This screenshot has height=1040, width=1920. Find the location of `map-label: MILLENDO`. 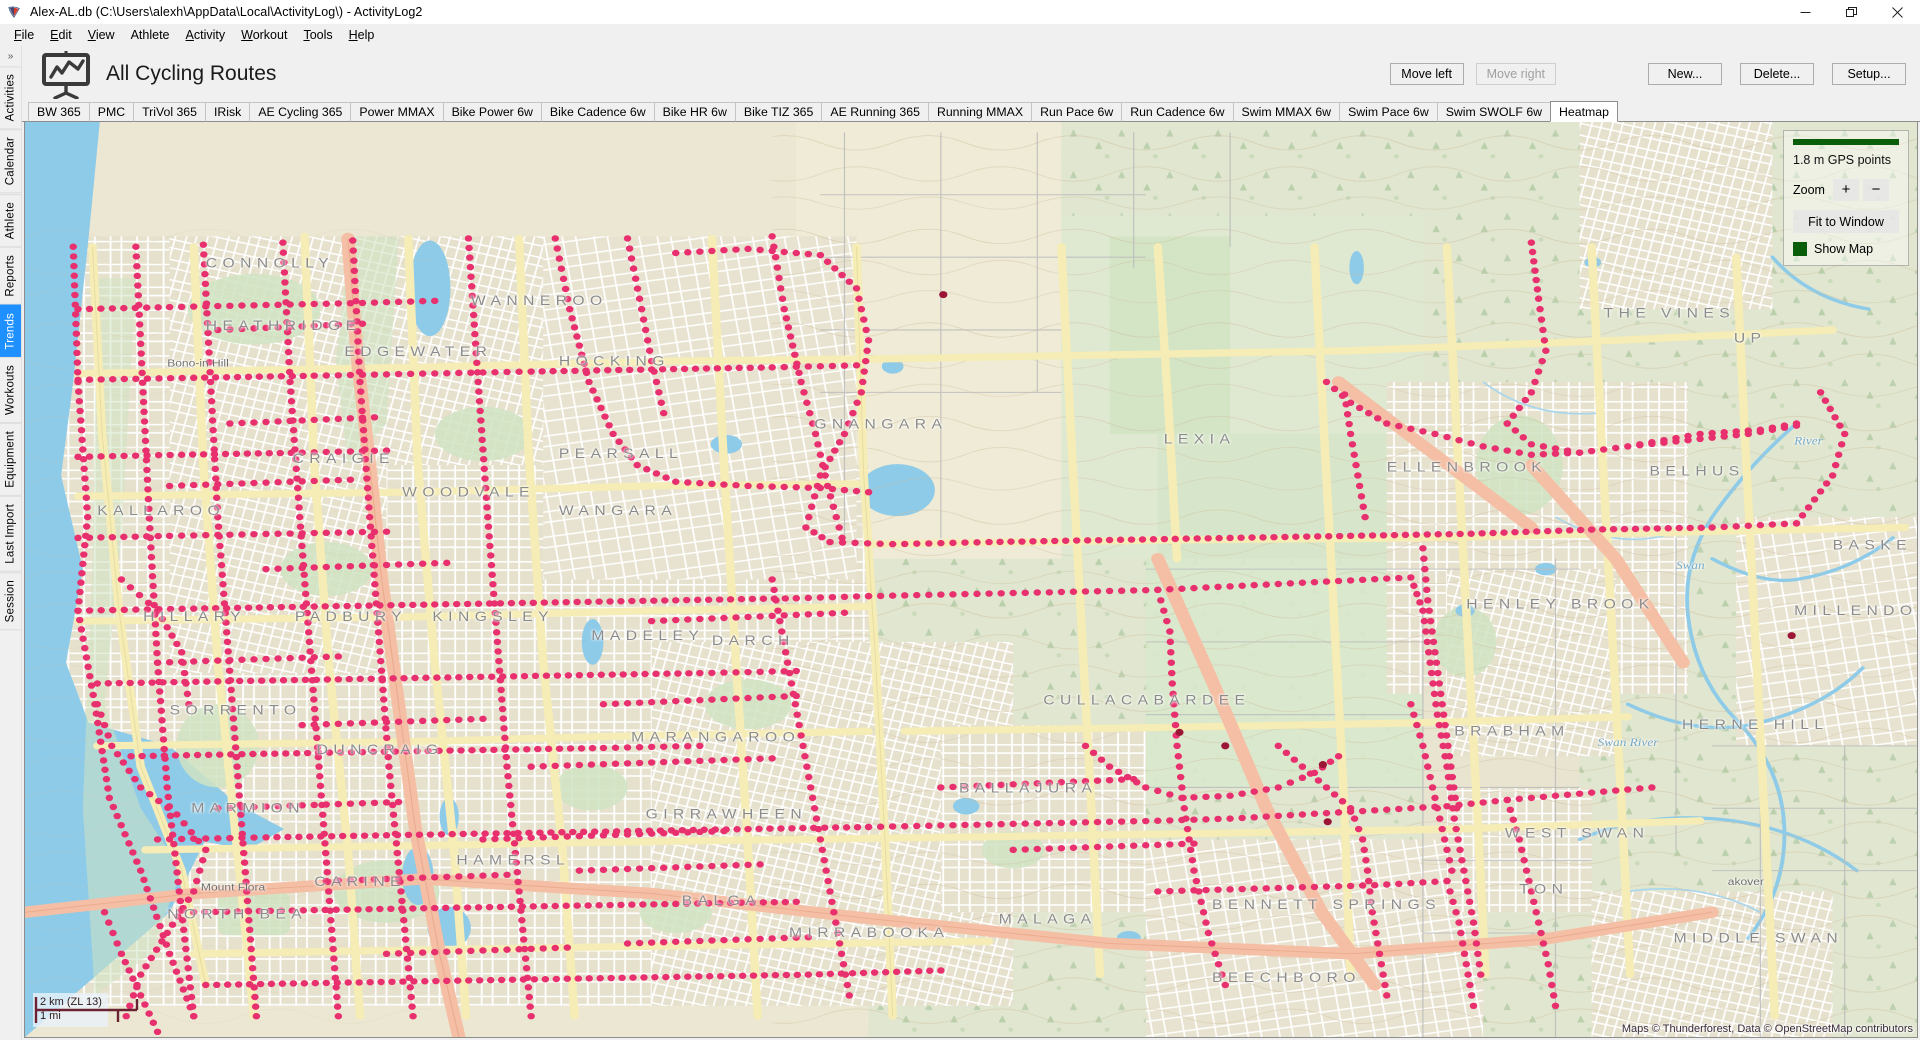

map-label: MILLENDO is located at coordinates (1855, 611).